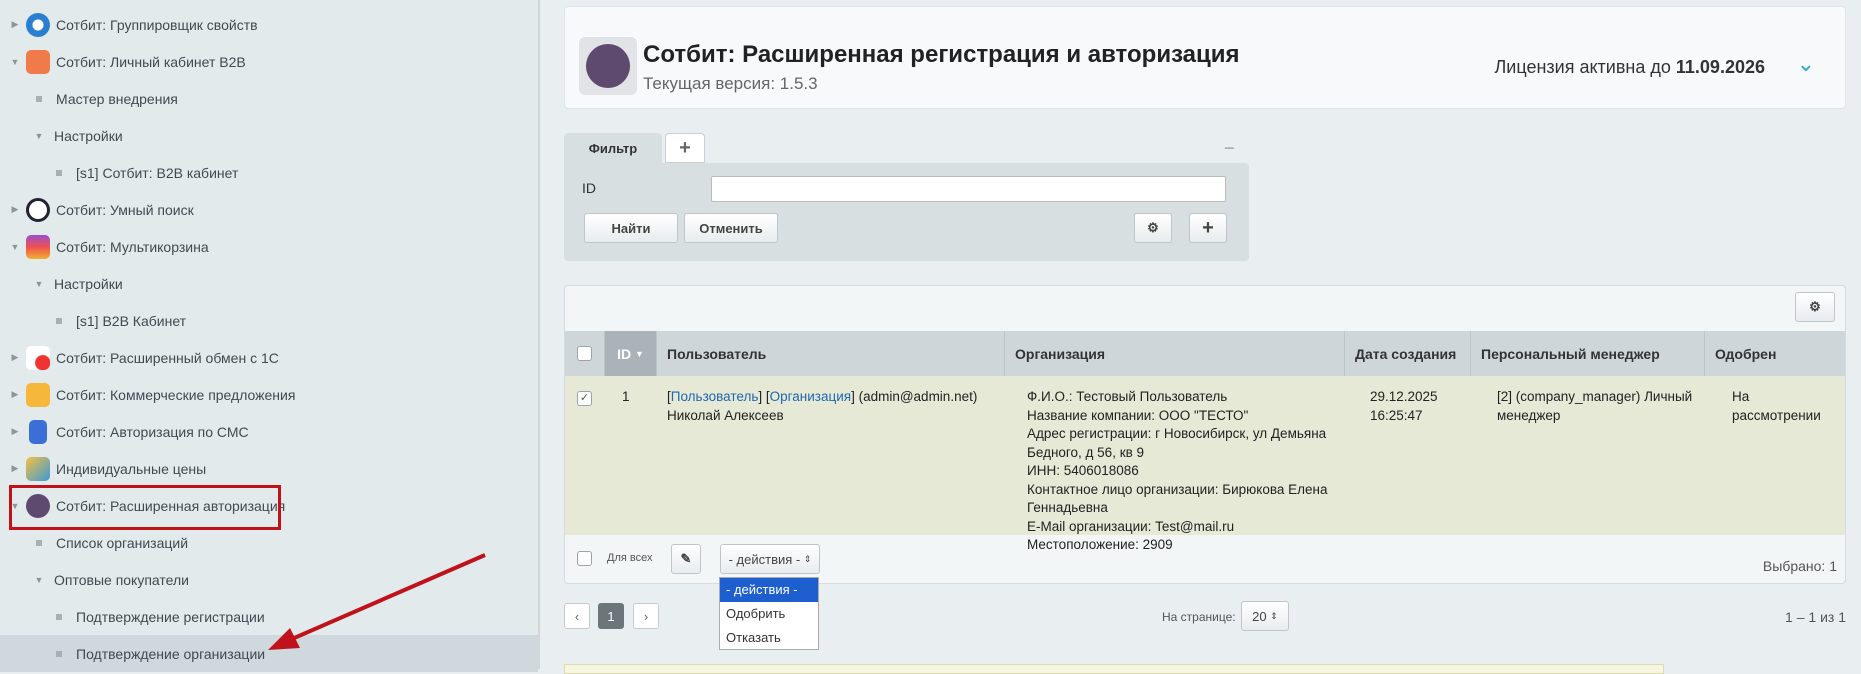 This screenshot has height=674, width=1861. What do you see at coordinates (131, 320) in the screenshot?
I see `sidebar-item-label: [s1] B2B Кабинет` at bounding box center [131, 320].